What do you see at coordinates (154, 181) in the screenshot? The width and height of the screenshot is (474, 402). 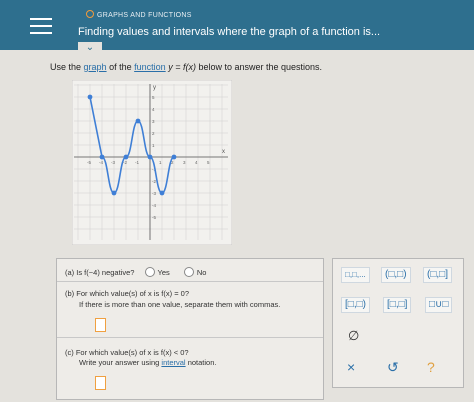 I see `y-tick-label: -2` at bounding box center [154, 181].